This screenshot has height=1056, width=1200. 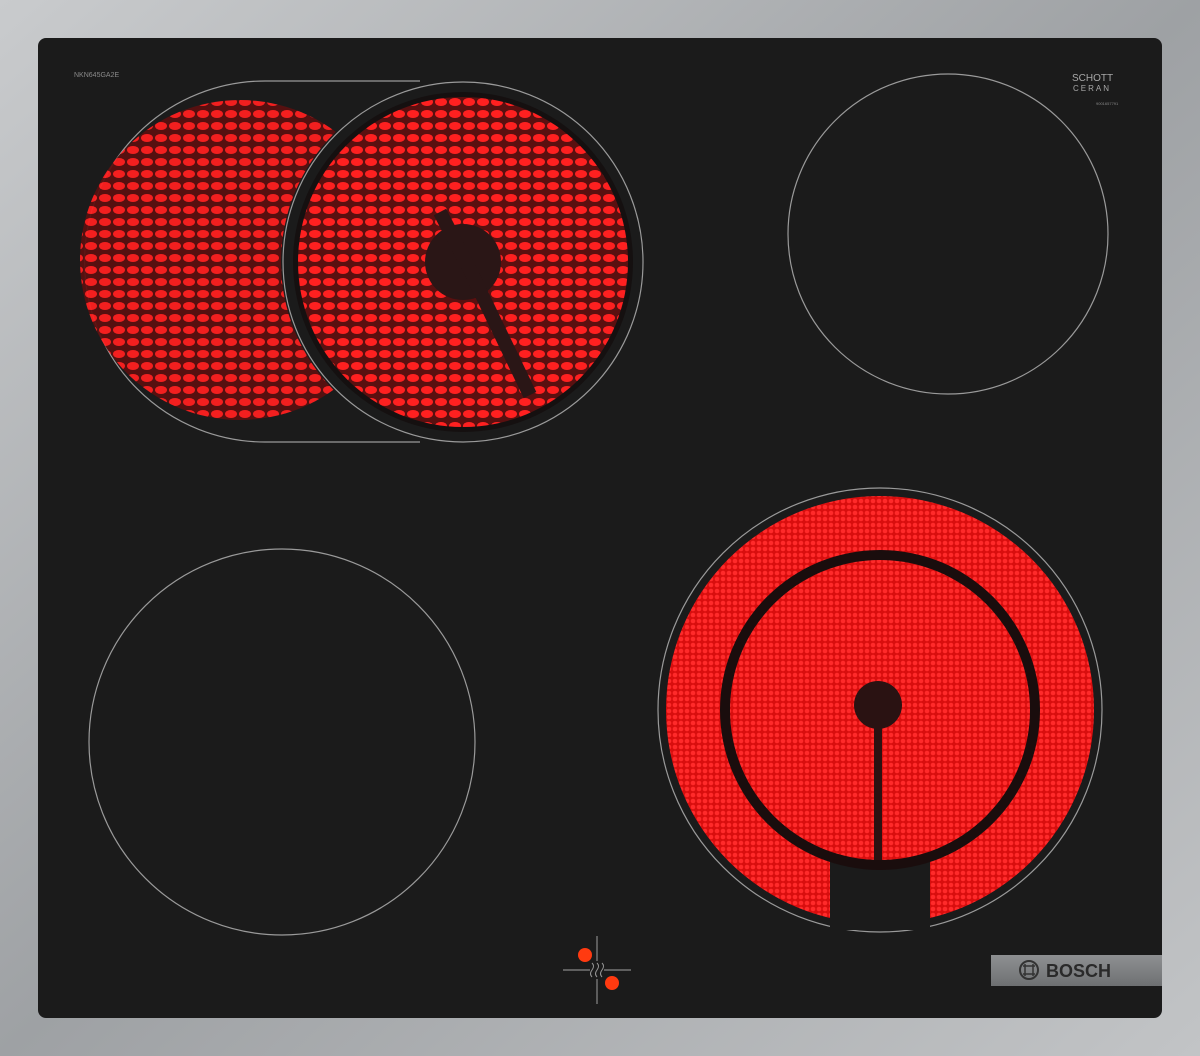 What do you see at coordinates (1078, 971) in the screenshot?
I see `brand-name: BOSCH` at bounding box center [1078, 971].